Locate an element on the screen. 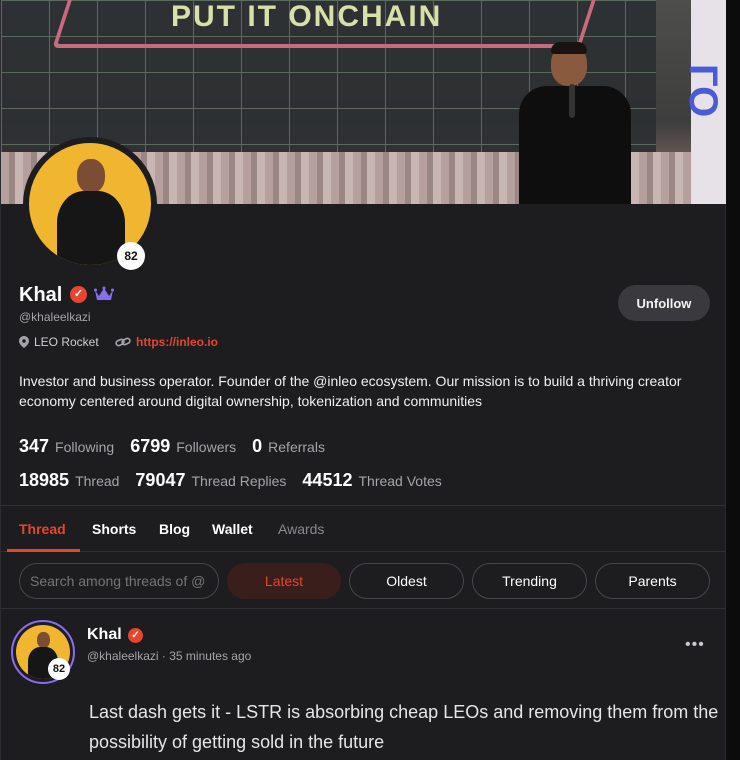 The image size is (740, 760). post-level-badge: 82 is located at coordinates (59, 669).